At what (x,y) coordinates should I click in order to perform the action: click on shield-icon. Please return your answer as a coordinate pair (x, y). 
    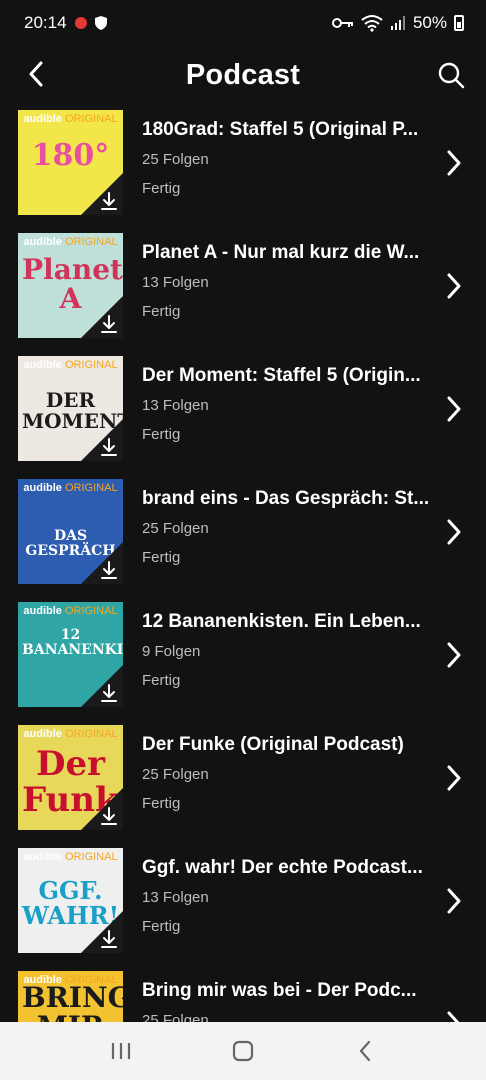
    Looking at the image, I should click on (100, 23).